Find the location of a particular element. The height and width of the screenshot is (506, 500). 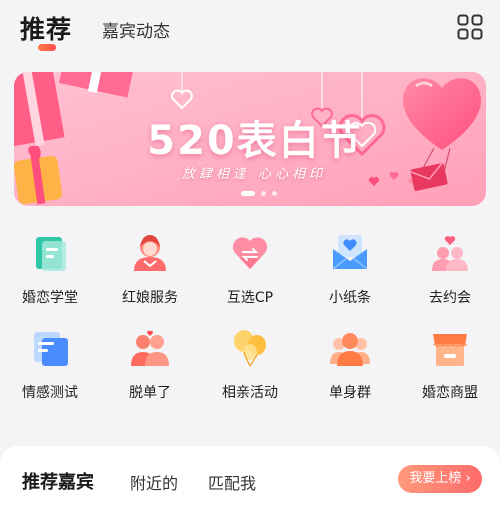

tab-recommended-guests: 推荐嘉宾 is located at coordinates (58, 481).